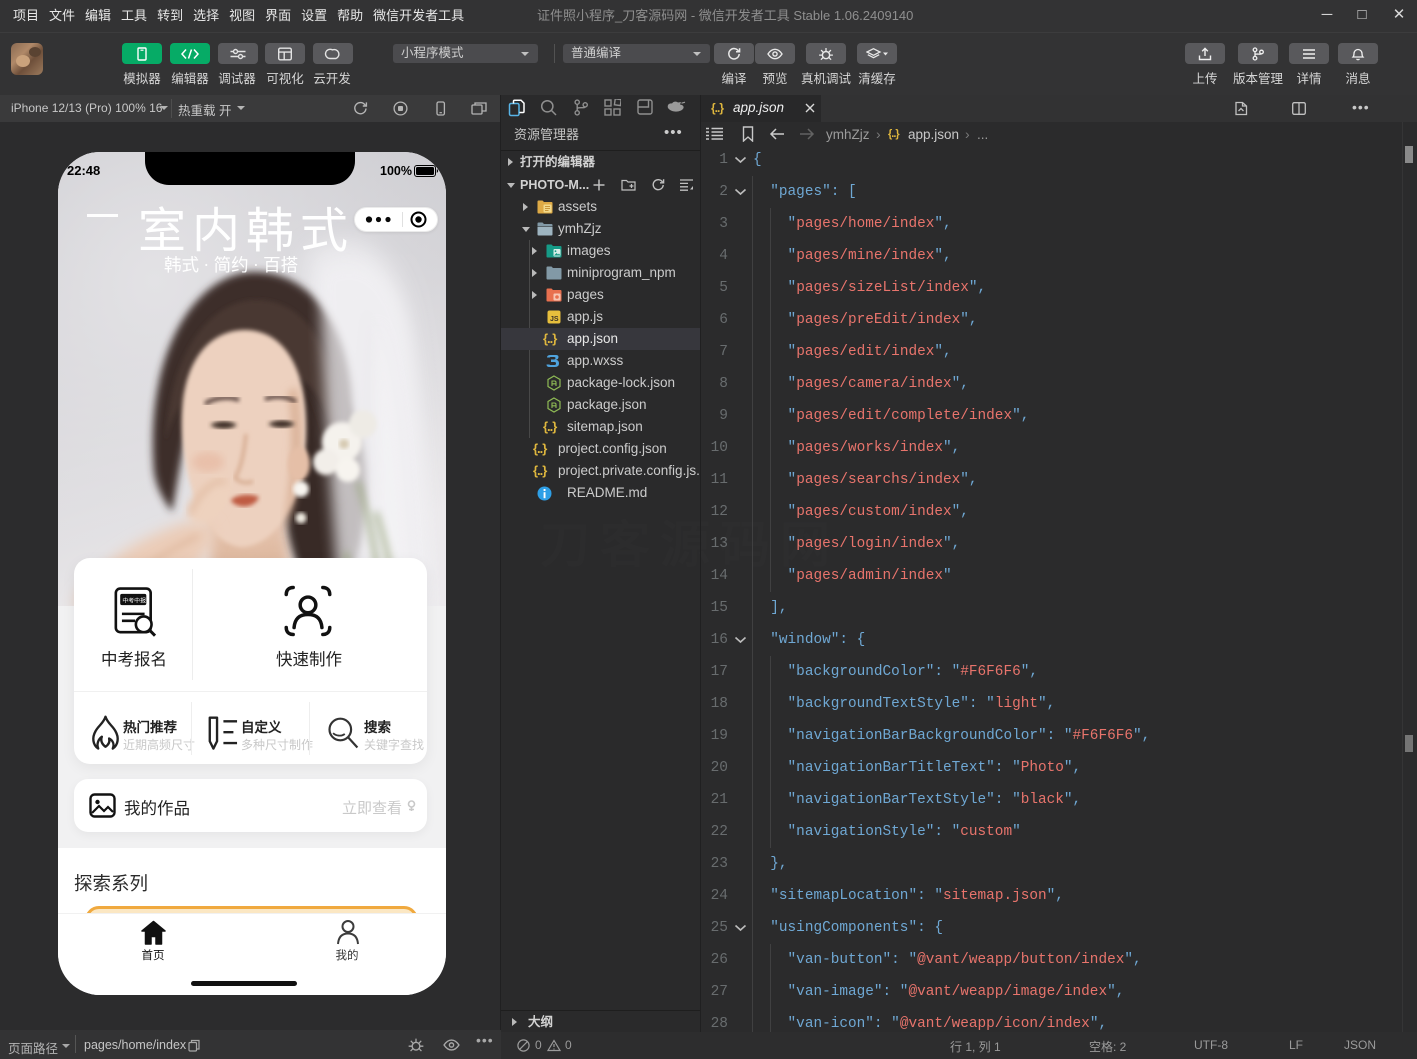  Describe the element at coordinates (134, 601) in the screenshot. I see `svg-text: 中考中报` at that location.